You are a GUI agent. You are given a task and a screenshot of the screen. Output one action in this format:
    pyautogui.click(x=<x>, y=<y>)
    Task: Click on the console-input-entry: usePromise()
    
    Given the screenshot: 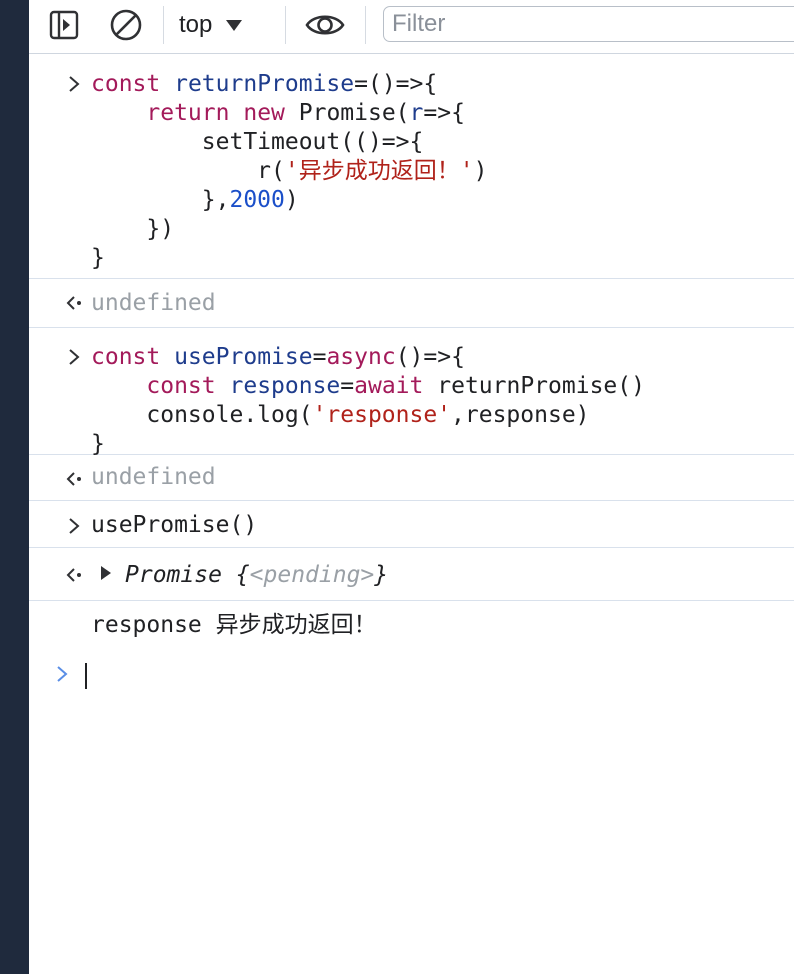 What is the action you would take?
    pyautogui.click(x=411, y=524)
    